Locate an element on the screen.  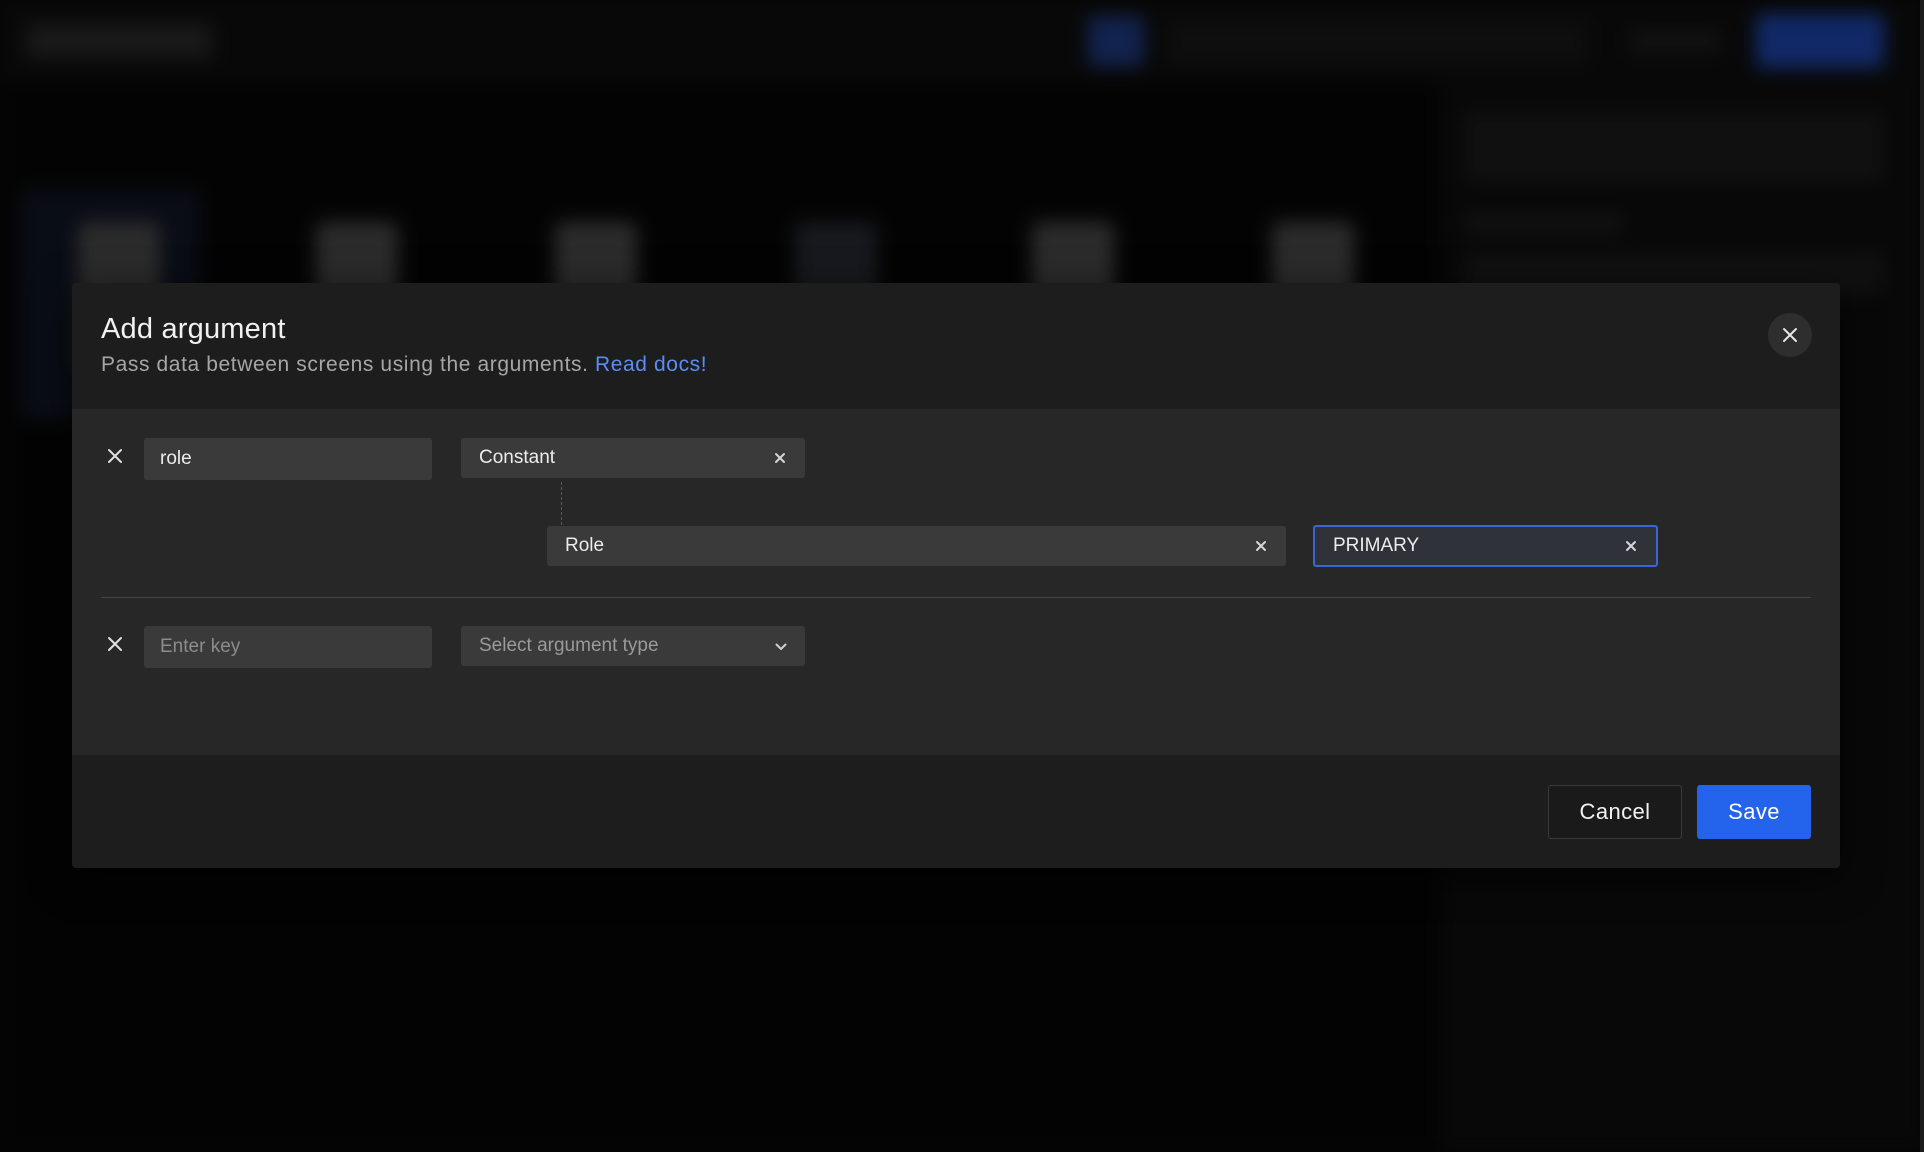
background-primary-button is located at coordinates (1820, 41).